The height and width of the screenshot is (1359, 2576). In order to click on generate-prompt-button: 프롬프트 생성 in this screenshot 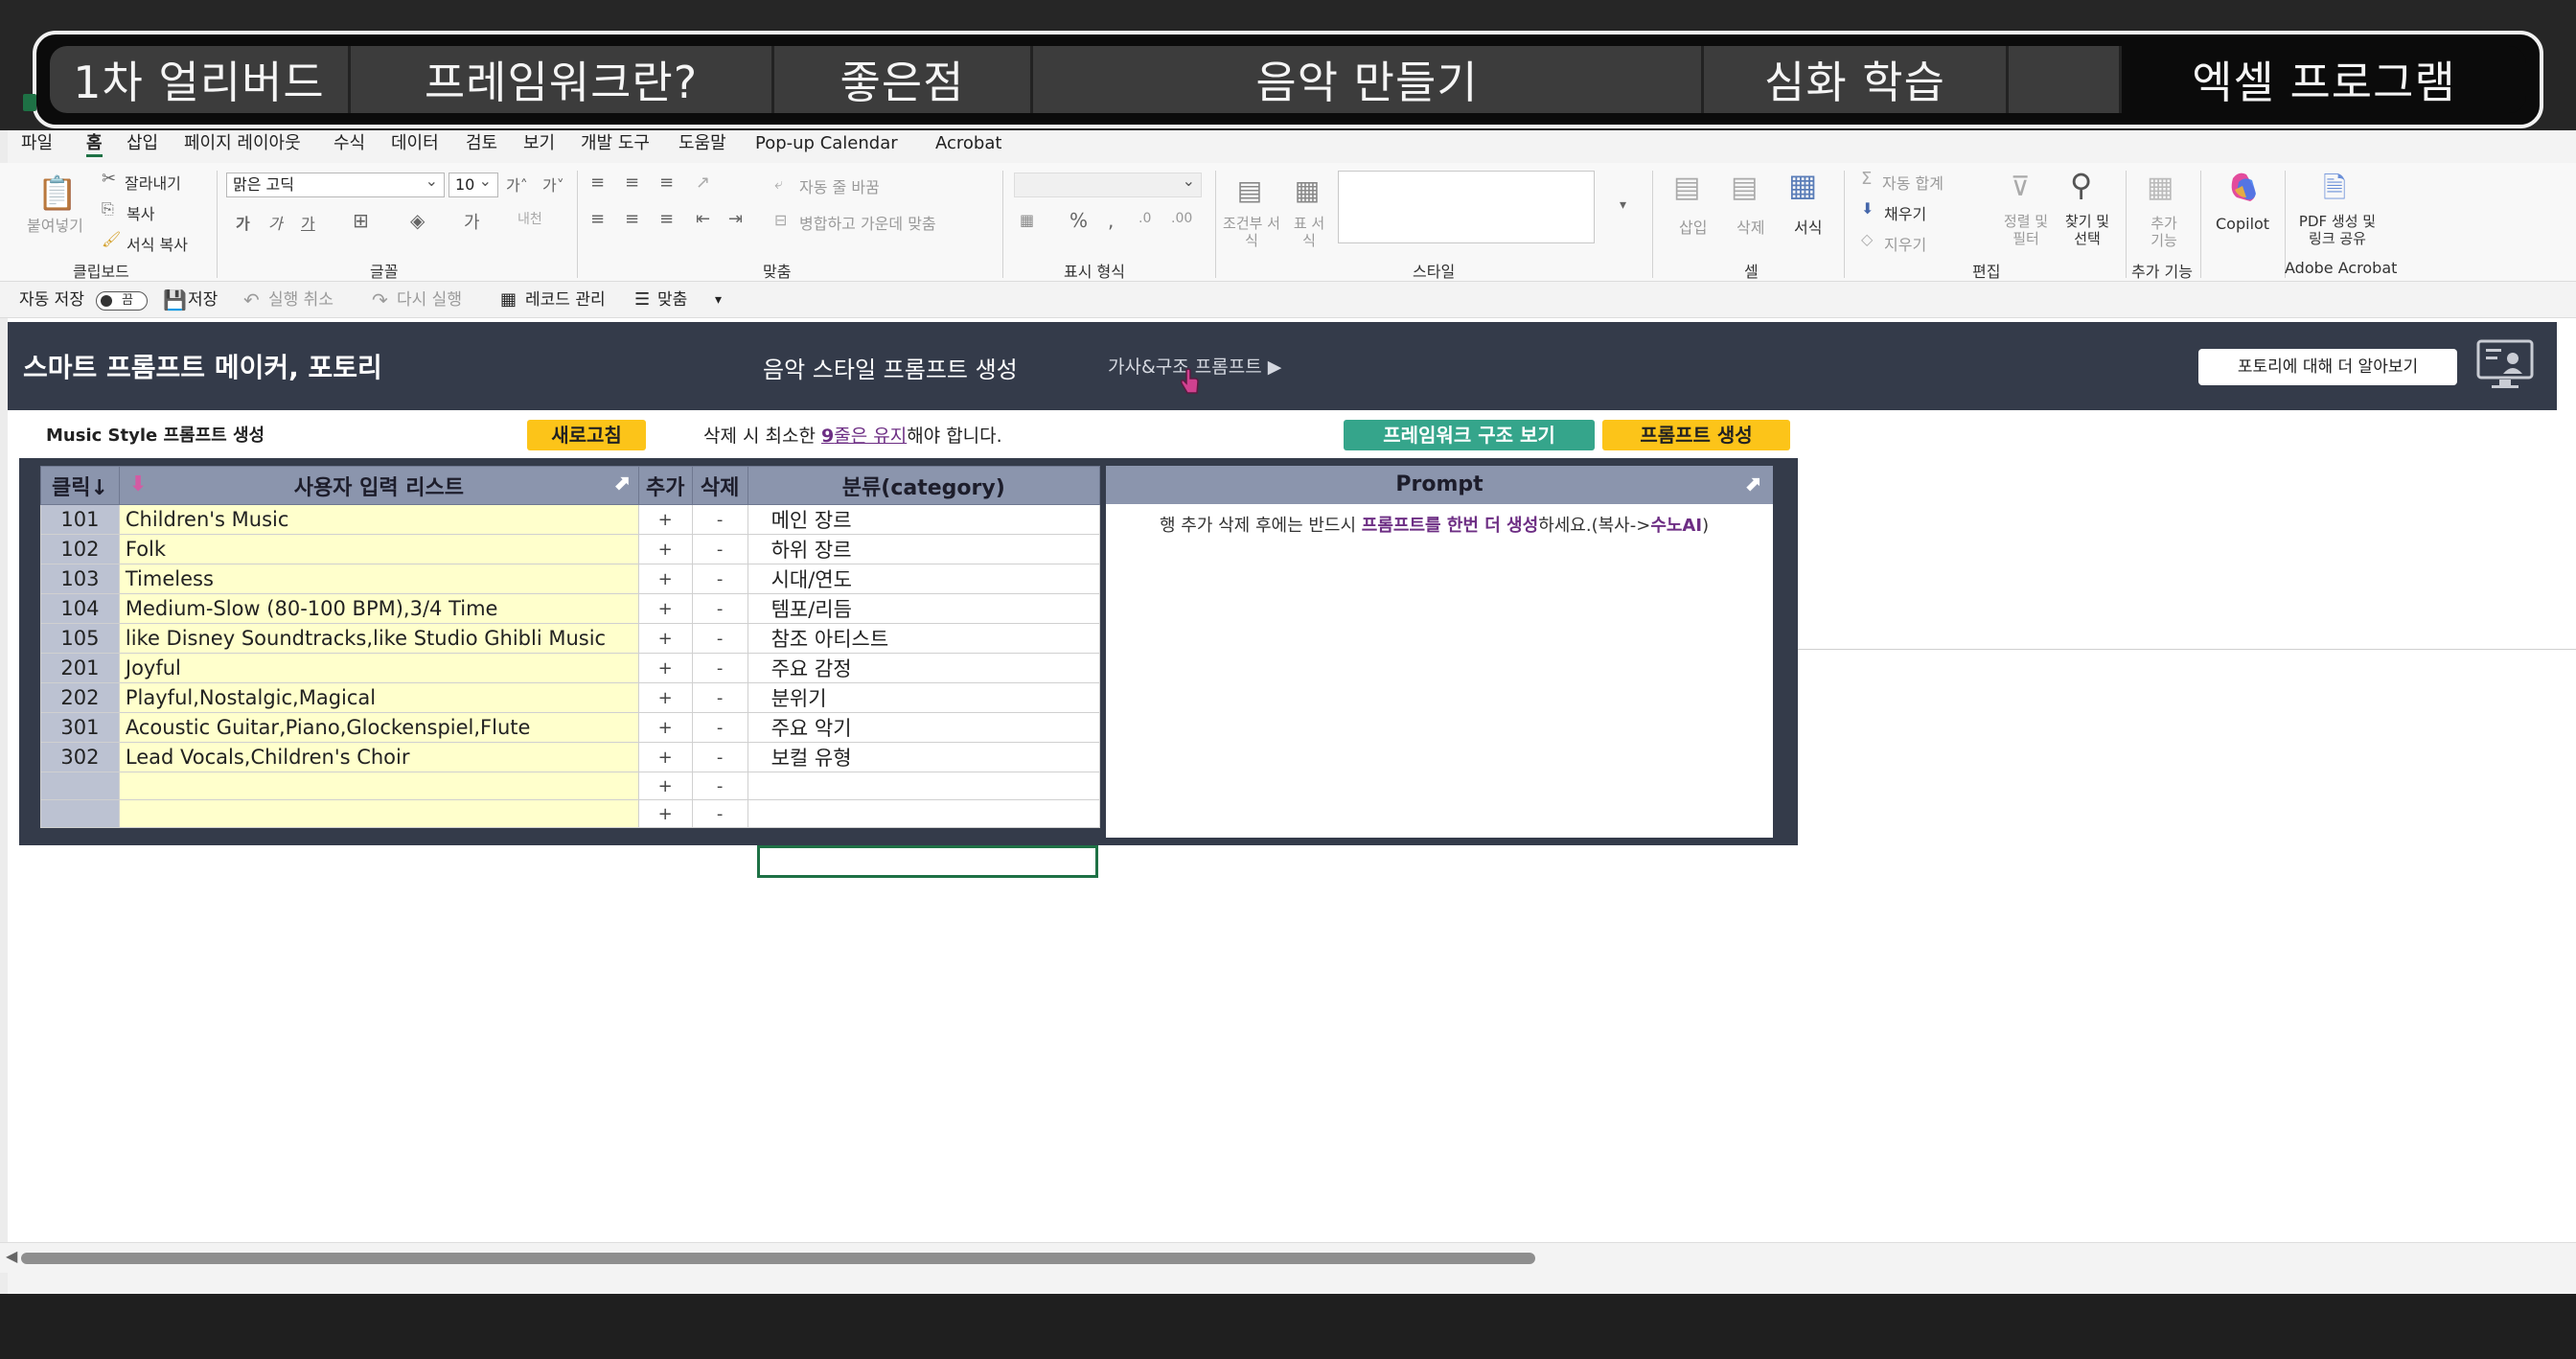, I will do `click(1696, 435)`.